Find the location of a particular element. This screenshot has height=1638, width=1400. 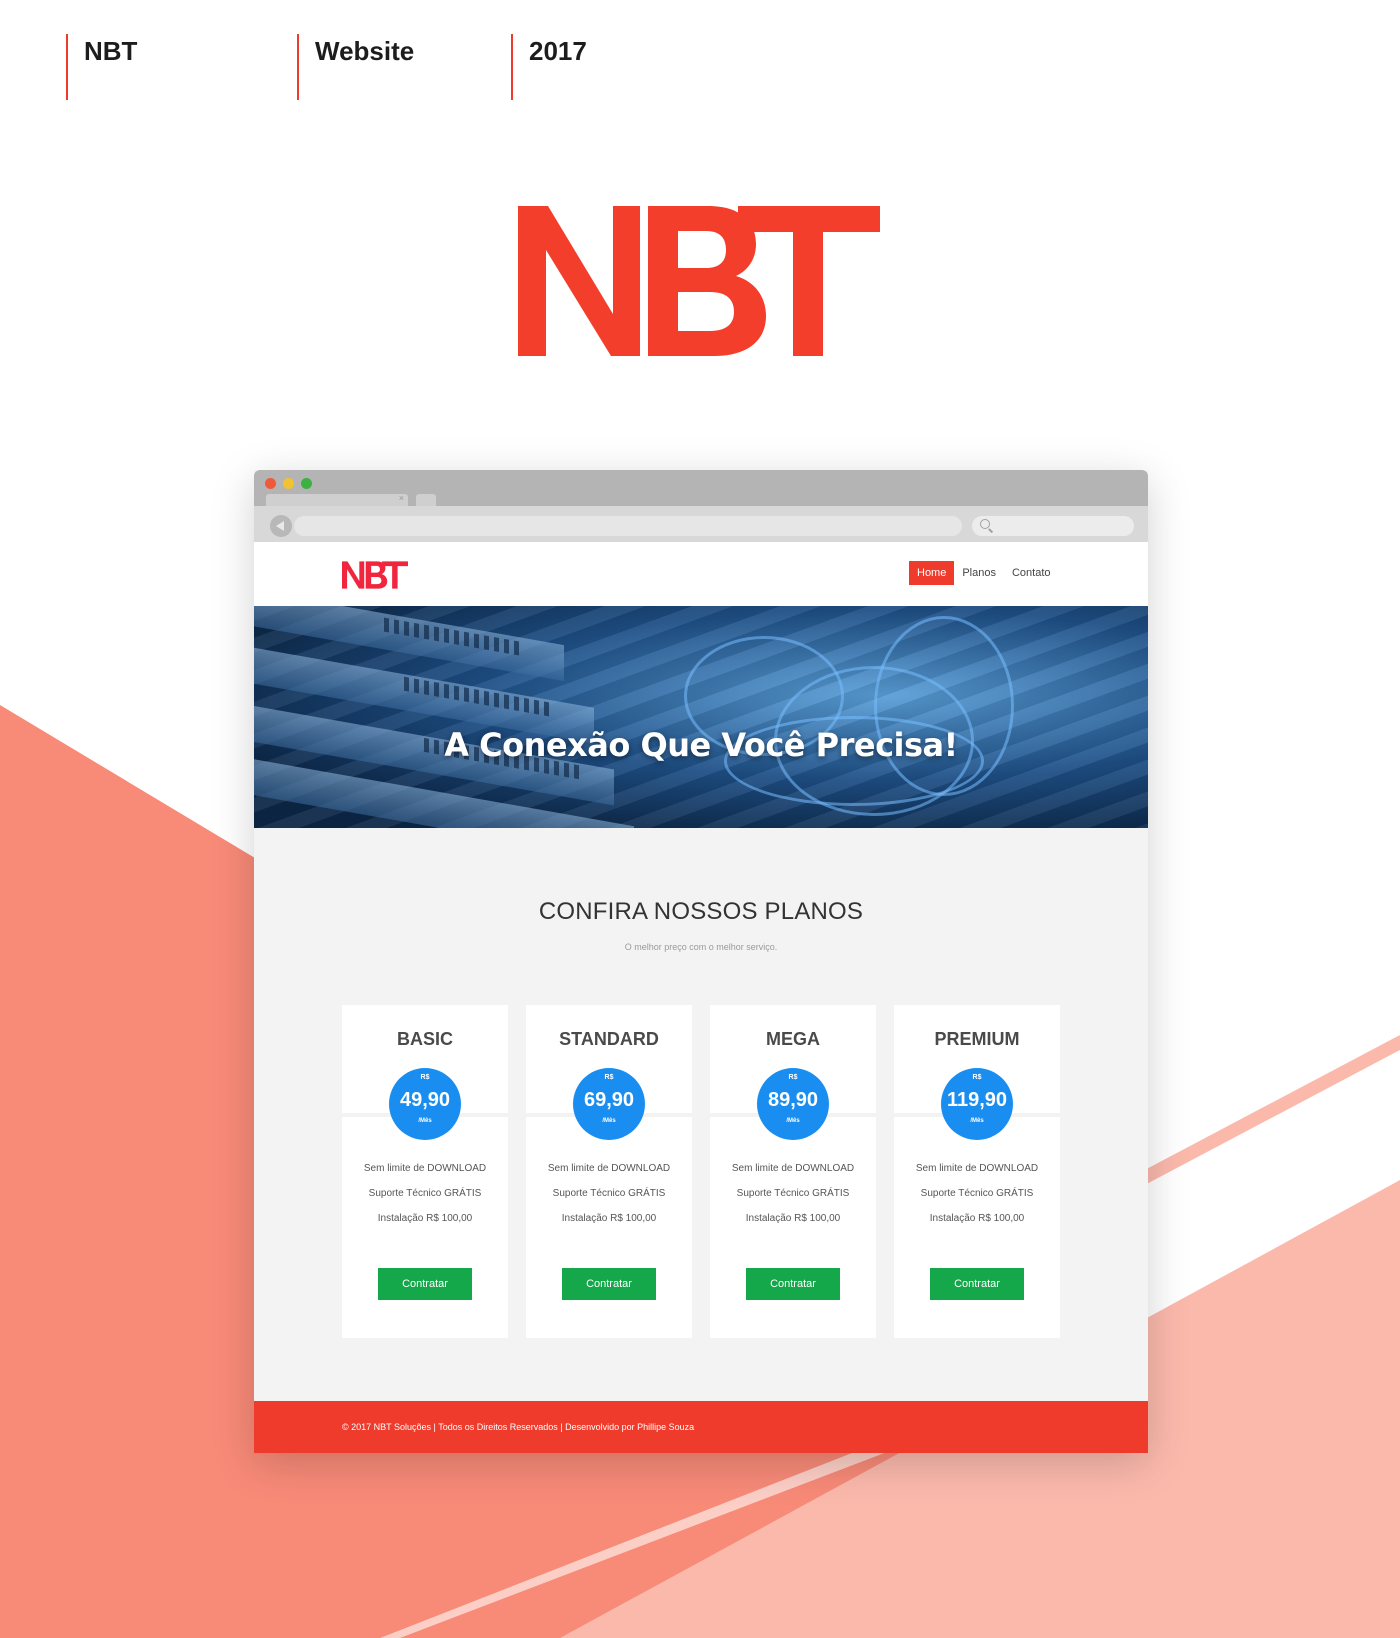

browser-titlebar: × is located at coordinates (701, 488).